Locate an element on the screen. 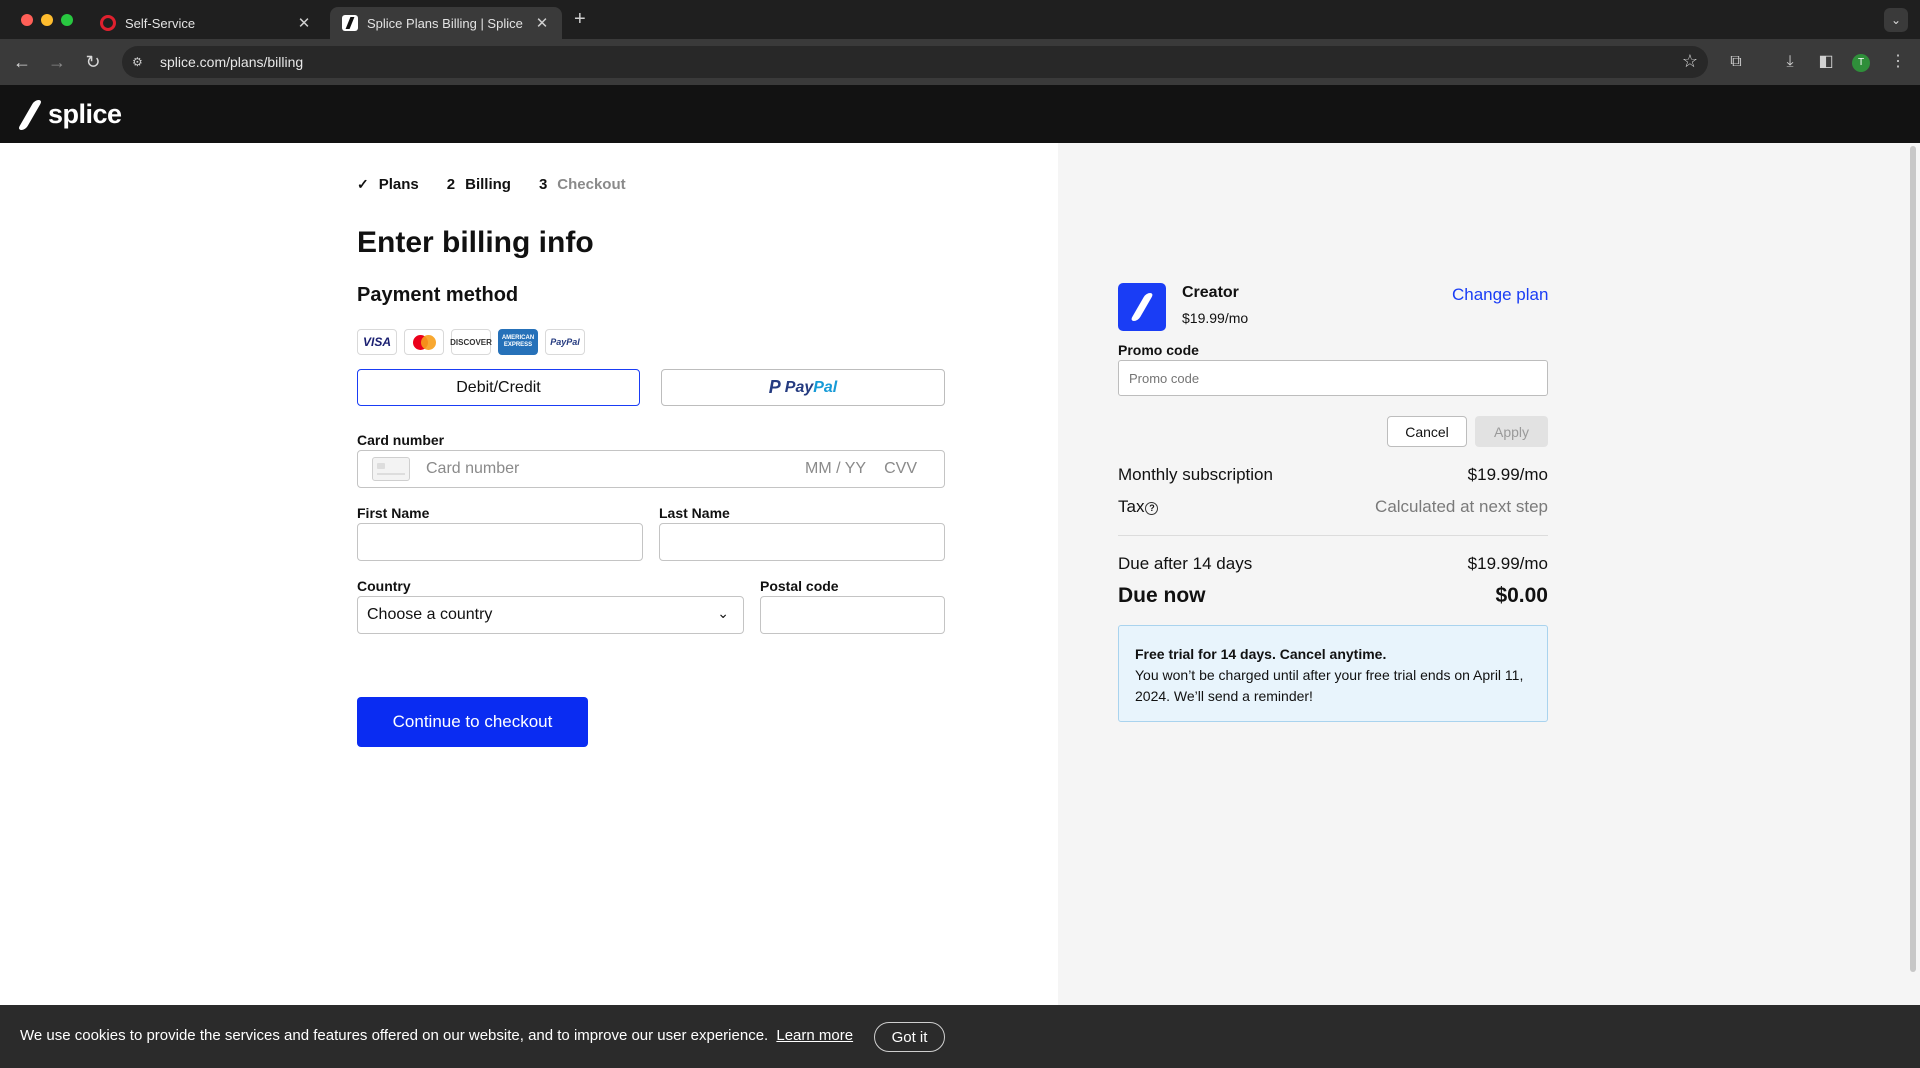 This screenshot has width=1920, height=1068. discover-logo: DISCOVER is located at coordinates (471, 342).